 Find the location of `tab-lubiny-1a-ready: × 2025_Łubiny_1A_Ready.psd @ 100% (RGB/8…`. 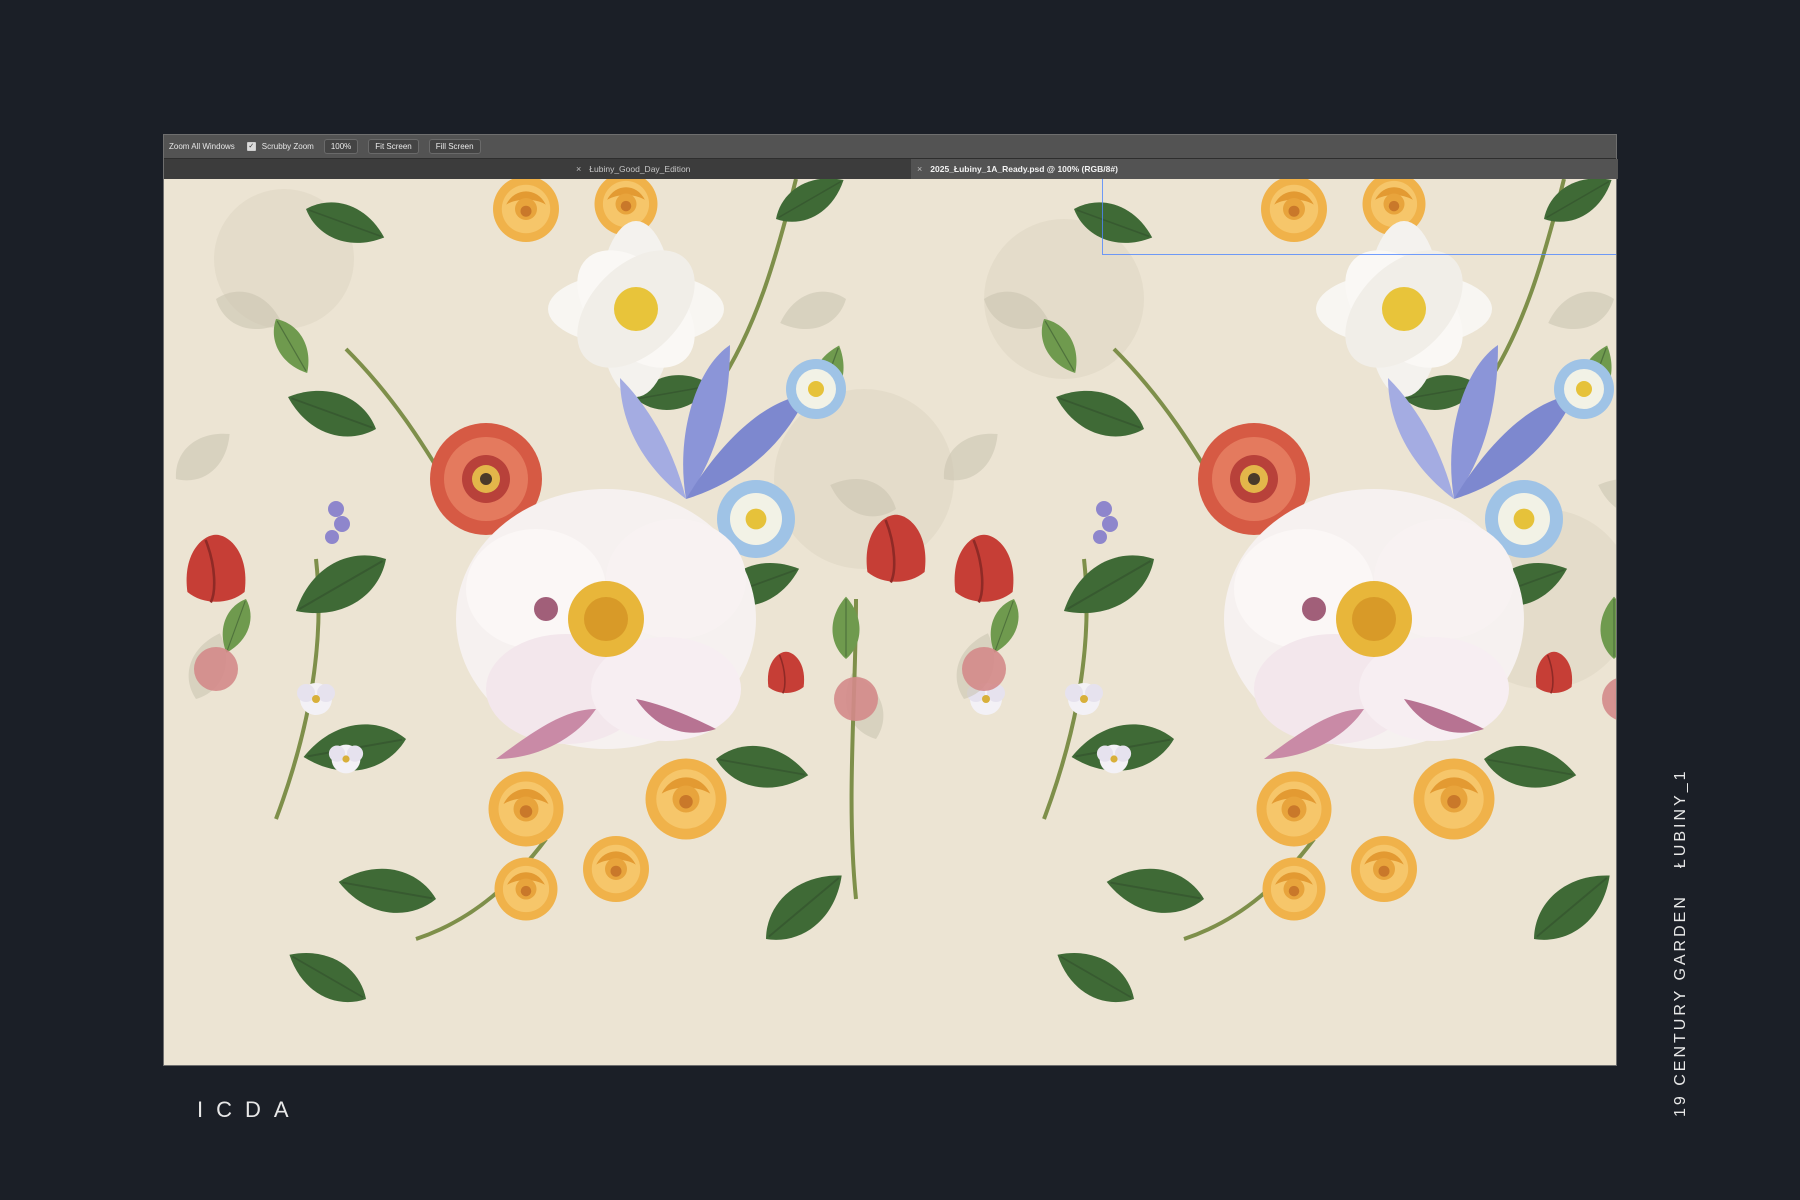

tab-lubiny-1a-ready: × 2025_Łubiny_1A_Ready.psd @ 100% (RGB/8… is located at coordinates (1264, 169).